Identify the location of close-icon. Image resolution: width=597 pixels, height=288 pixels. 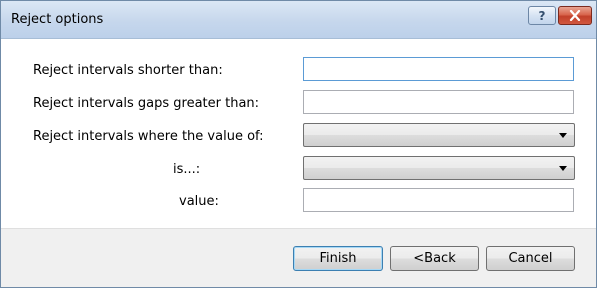
(575, 15).